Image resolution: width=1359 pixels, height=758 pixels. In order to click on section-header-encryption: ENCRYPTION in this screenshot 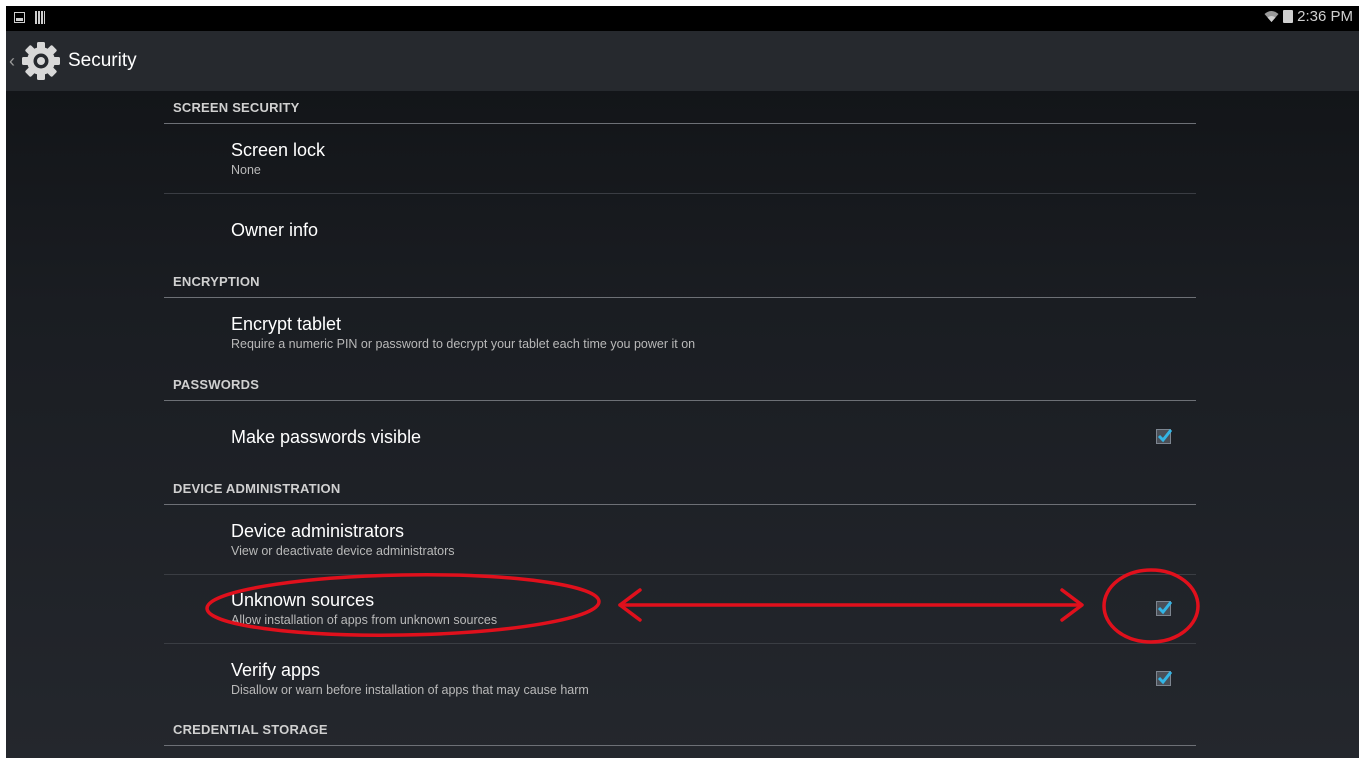, I will do `click(680, 281)`.